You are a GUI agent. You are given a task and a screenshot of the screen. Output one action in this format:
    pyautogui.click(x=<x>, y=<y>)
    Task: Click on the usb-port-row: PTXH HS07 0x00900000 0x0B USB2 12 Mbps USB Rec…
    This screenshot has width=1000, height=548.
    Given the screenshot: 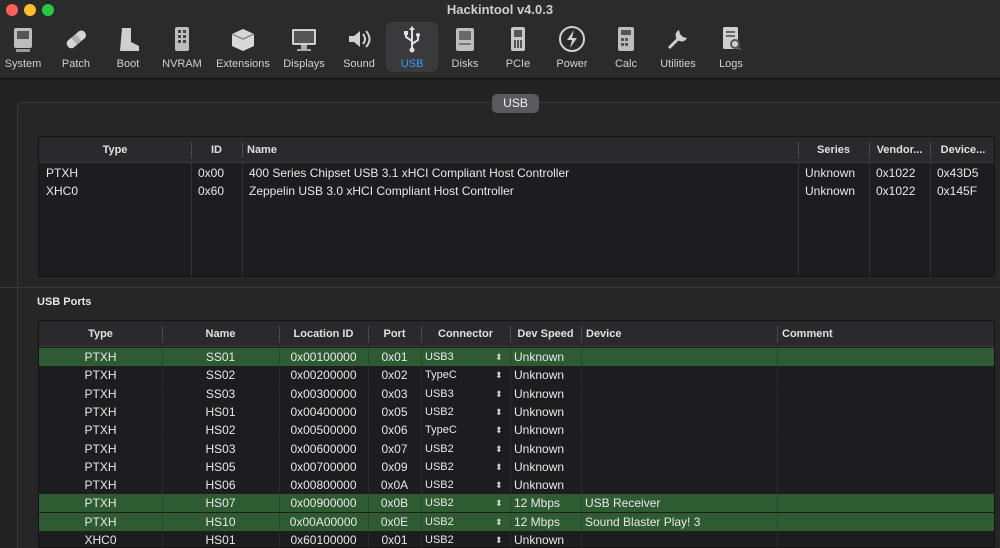 What is the action you would take?
    pyautogui.click(x=516, y=503)
    